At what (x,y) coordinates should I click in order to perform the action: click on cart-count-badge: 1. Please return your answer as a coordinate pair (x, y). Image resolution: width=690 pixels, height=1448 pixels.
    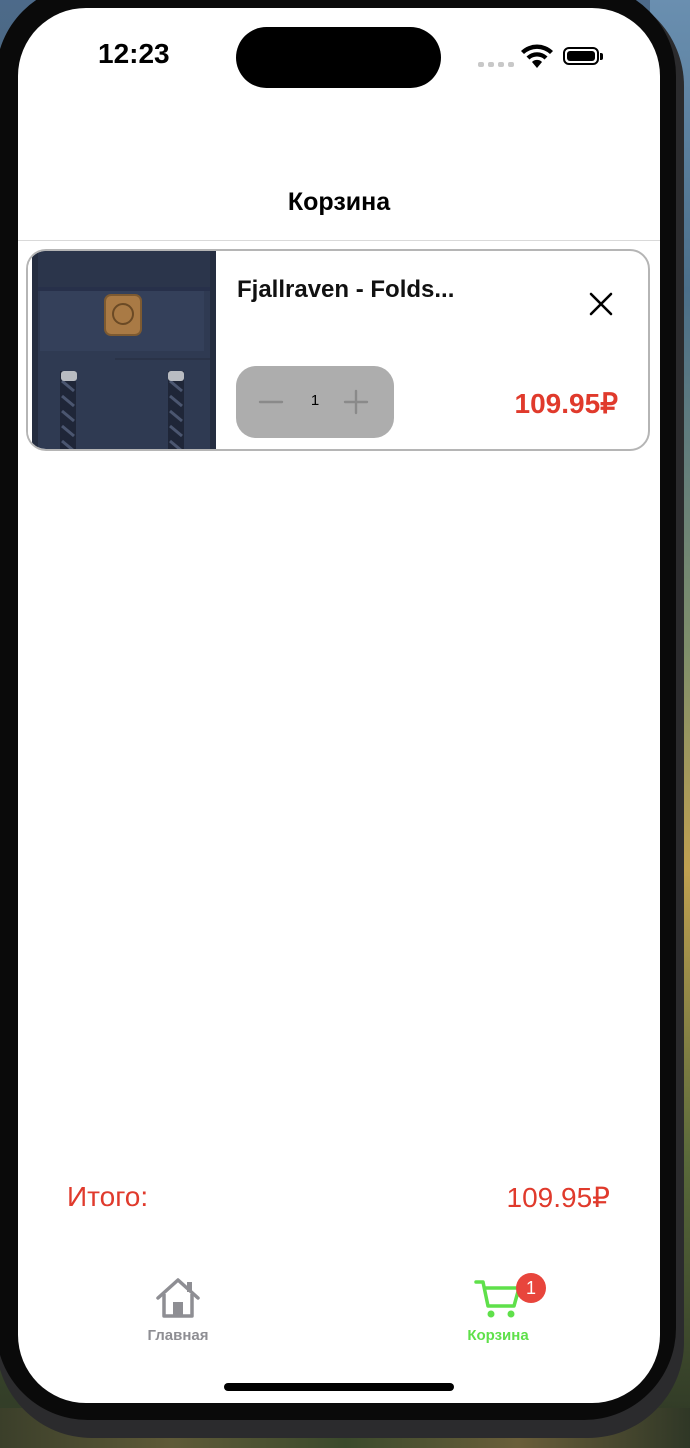
    Looking at the image, I should click on (531, 1288).